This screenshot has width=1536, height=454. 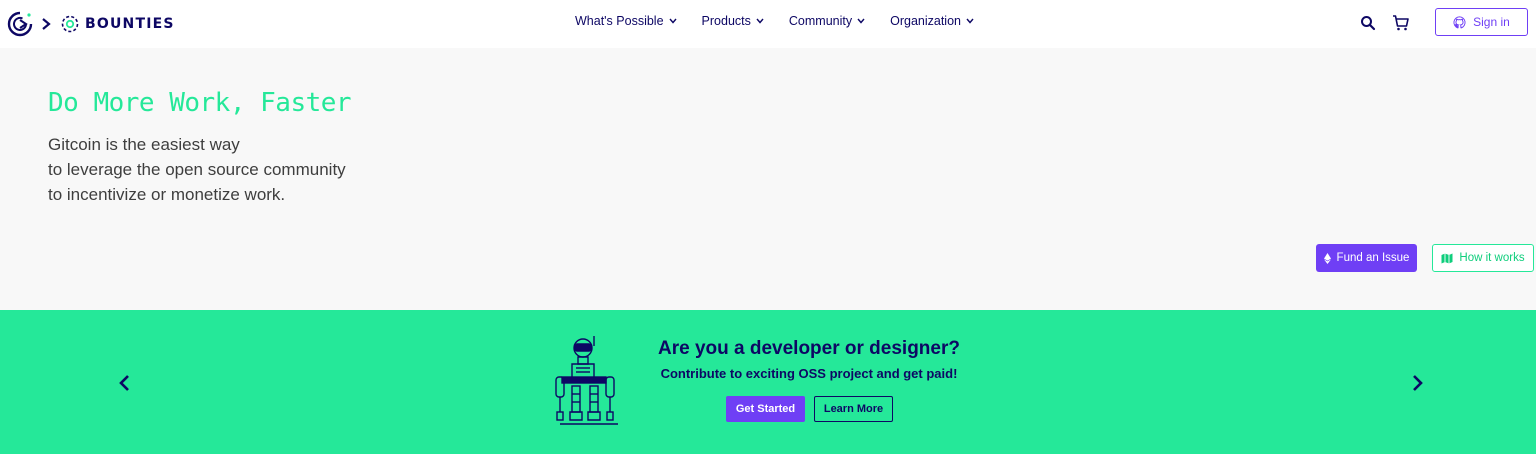 What do you see at coordinates (70, 24) in the screenshot?
I see `bounties-logo-icon` at bounding box center [70, 24].